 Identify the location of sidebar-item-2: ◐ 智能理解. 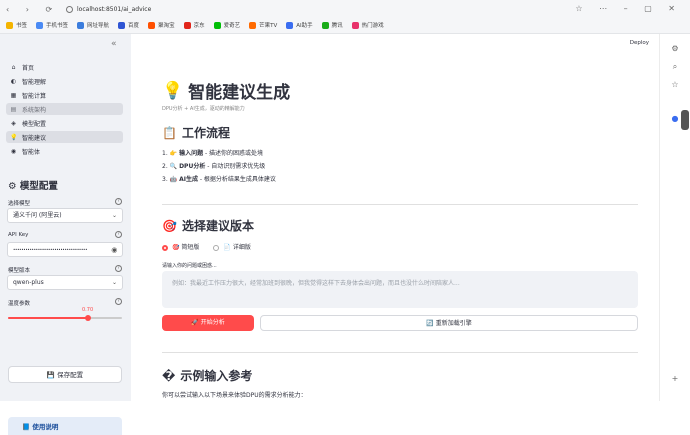
(64, 81).